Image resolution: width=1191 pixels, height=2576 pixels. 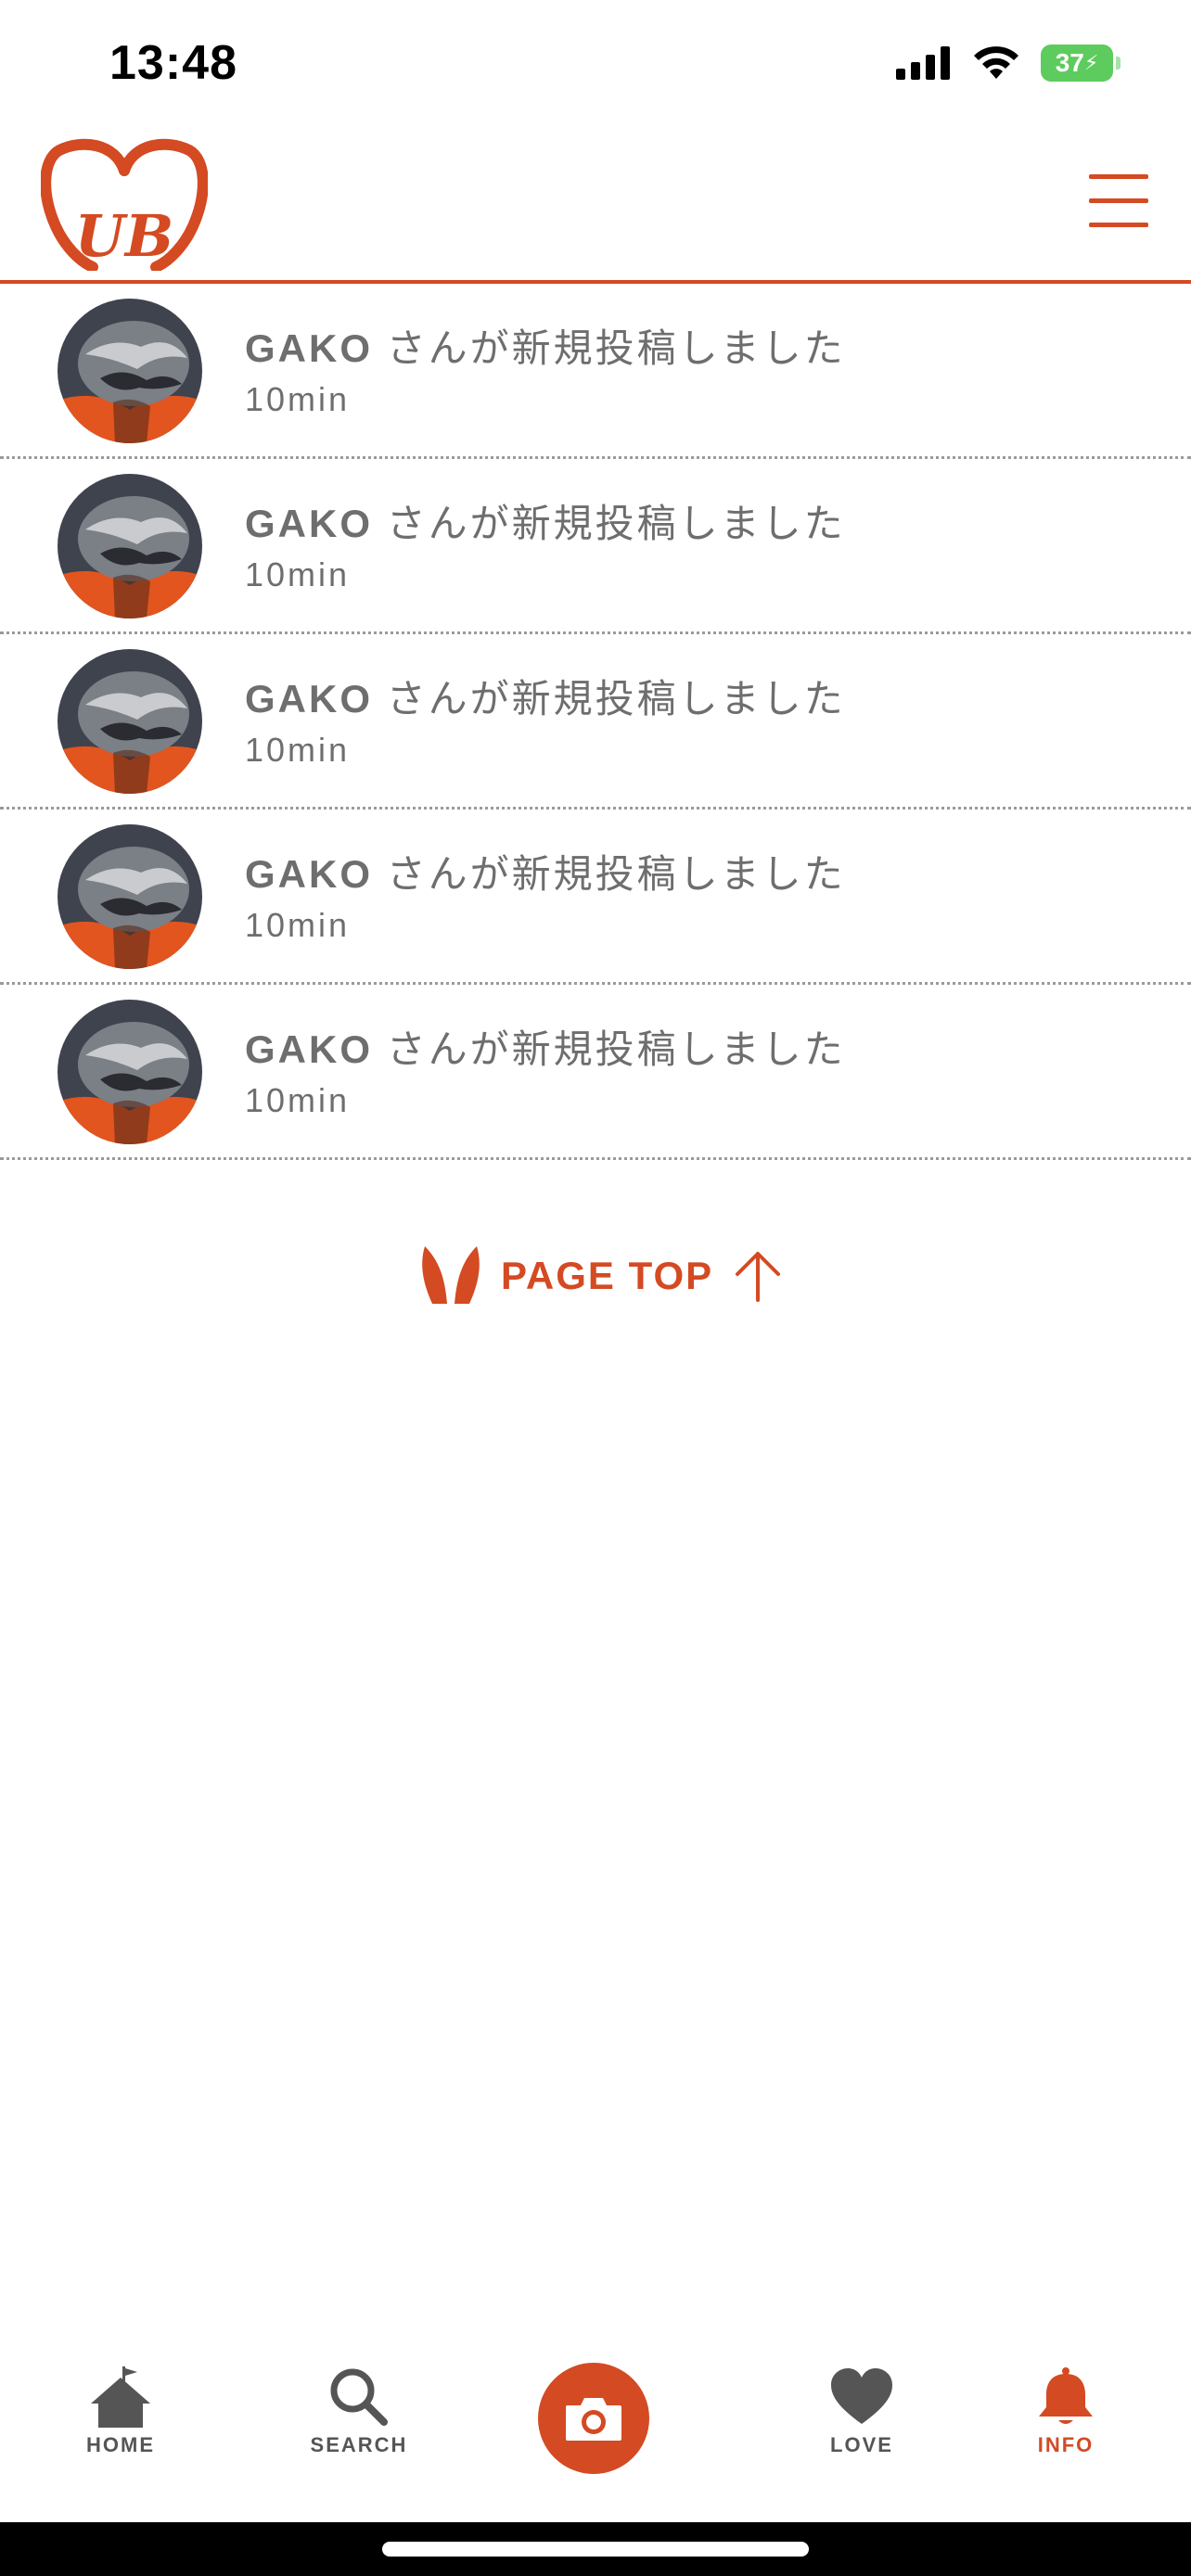 I want to click on nav-love-label: LOVE, so click(x=861, y=2445).